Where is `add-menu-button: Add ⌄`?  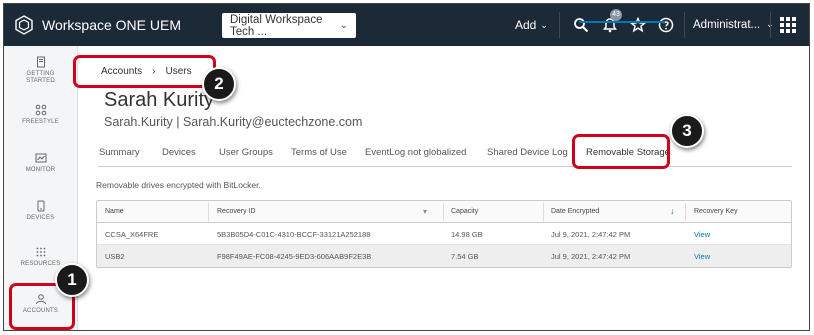 add-menu-button: Add ⌄ is located at coordinates (531, 25).